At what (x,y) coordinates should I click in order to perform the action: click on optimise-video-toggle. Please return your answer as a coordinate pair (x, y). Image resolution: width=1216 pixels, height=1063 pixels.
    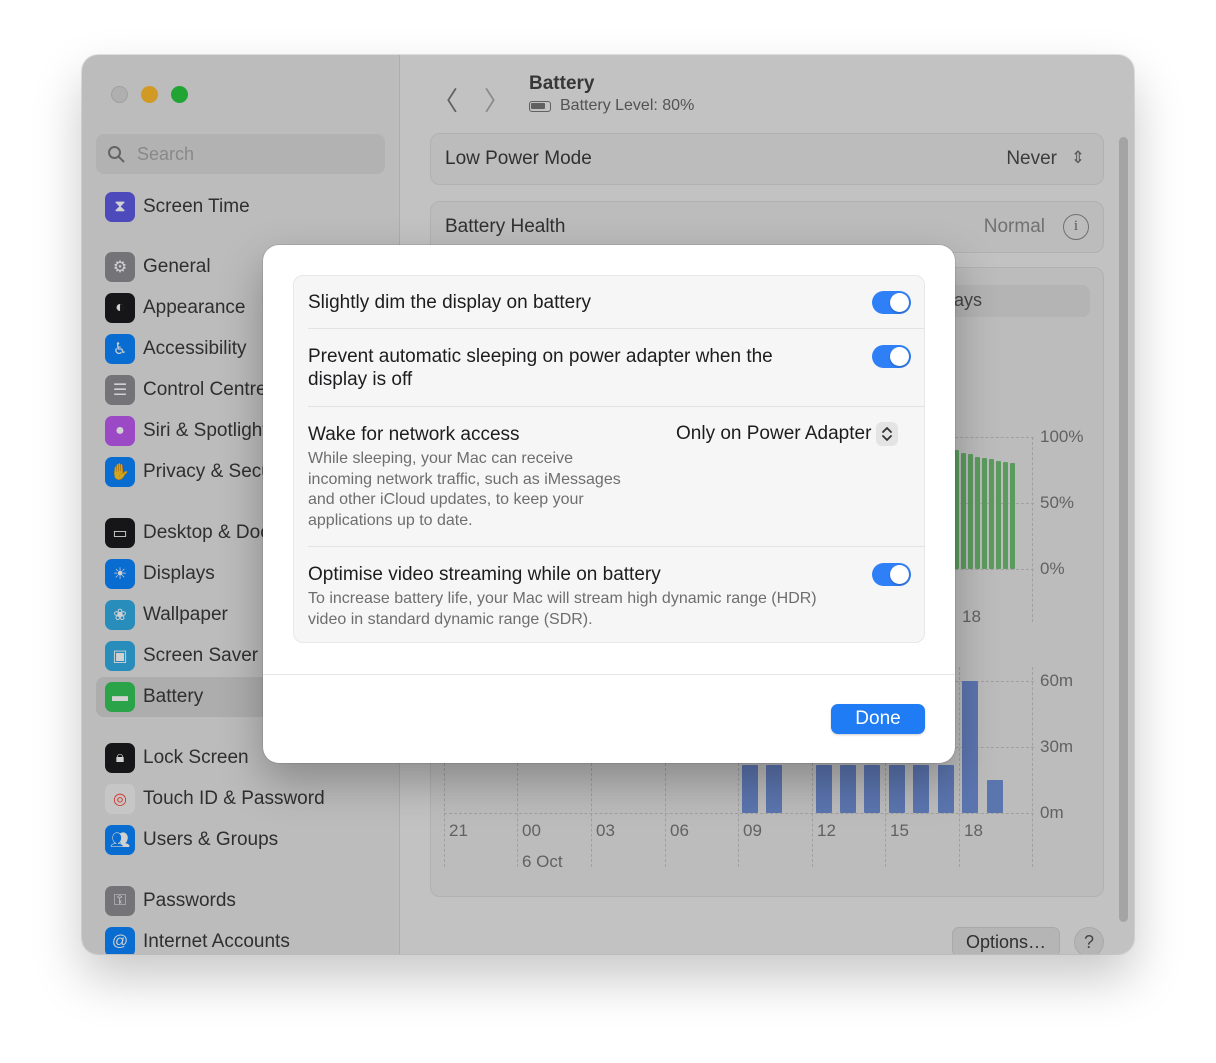
    Looking at the image, I should click on (891, 574).